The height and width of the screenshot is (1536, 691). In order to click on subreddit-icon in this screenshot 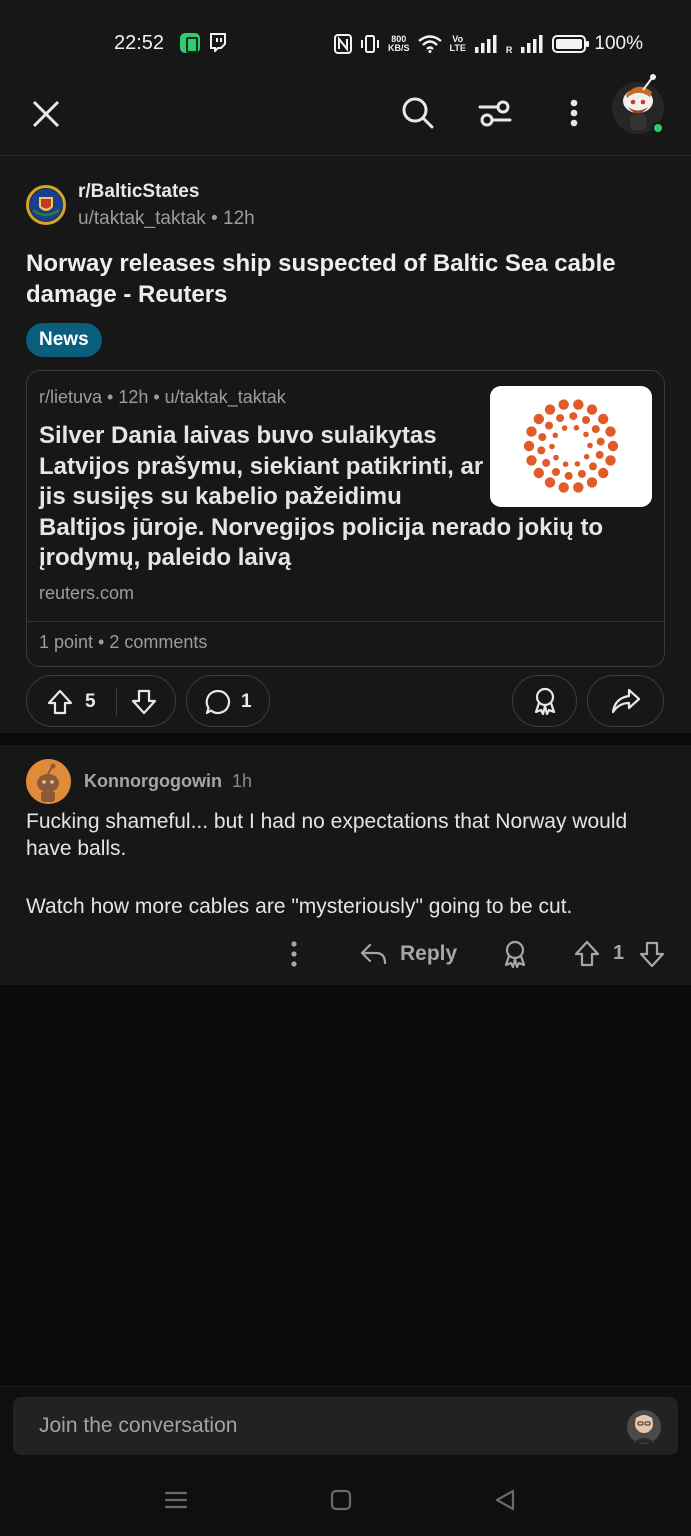, I will do `click(46, 205)`.